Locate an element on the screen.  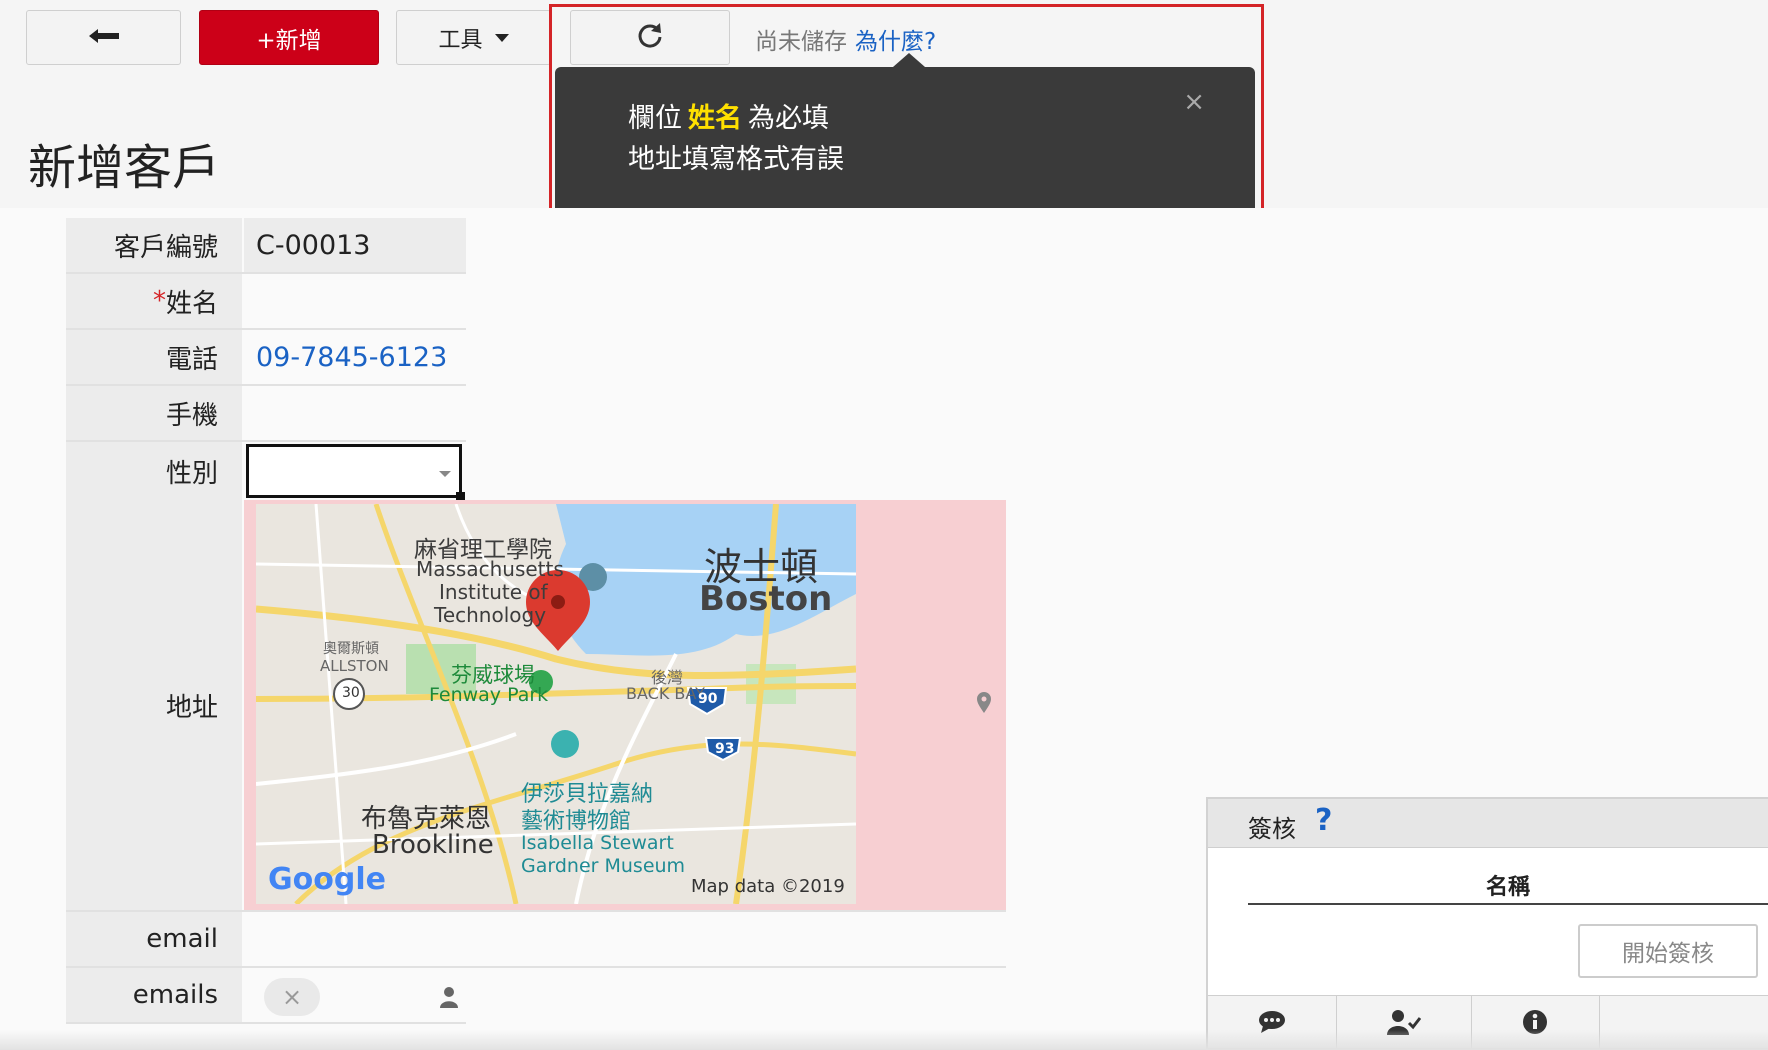
form-row-email: email is located at coordinates (536, 940).